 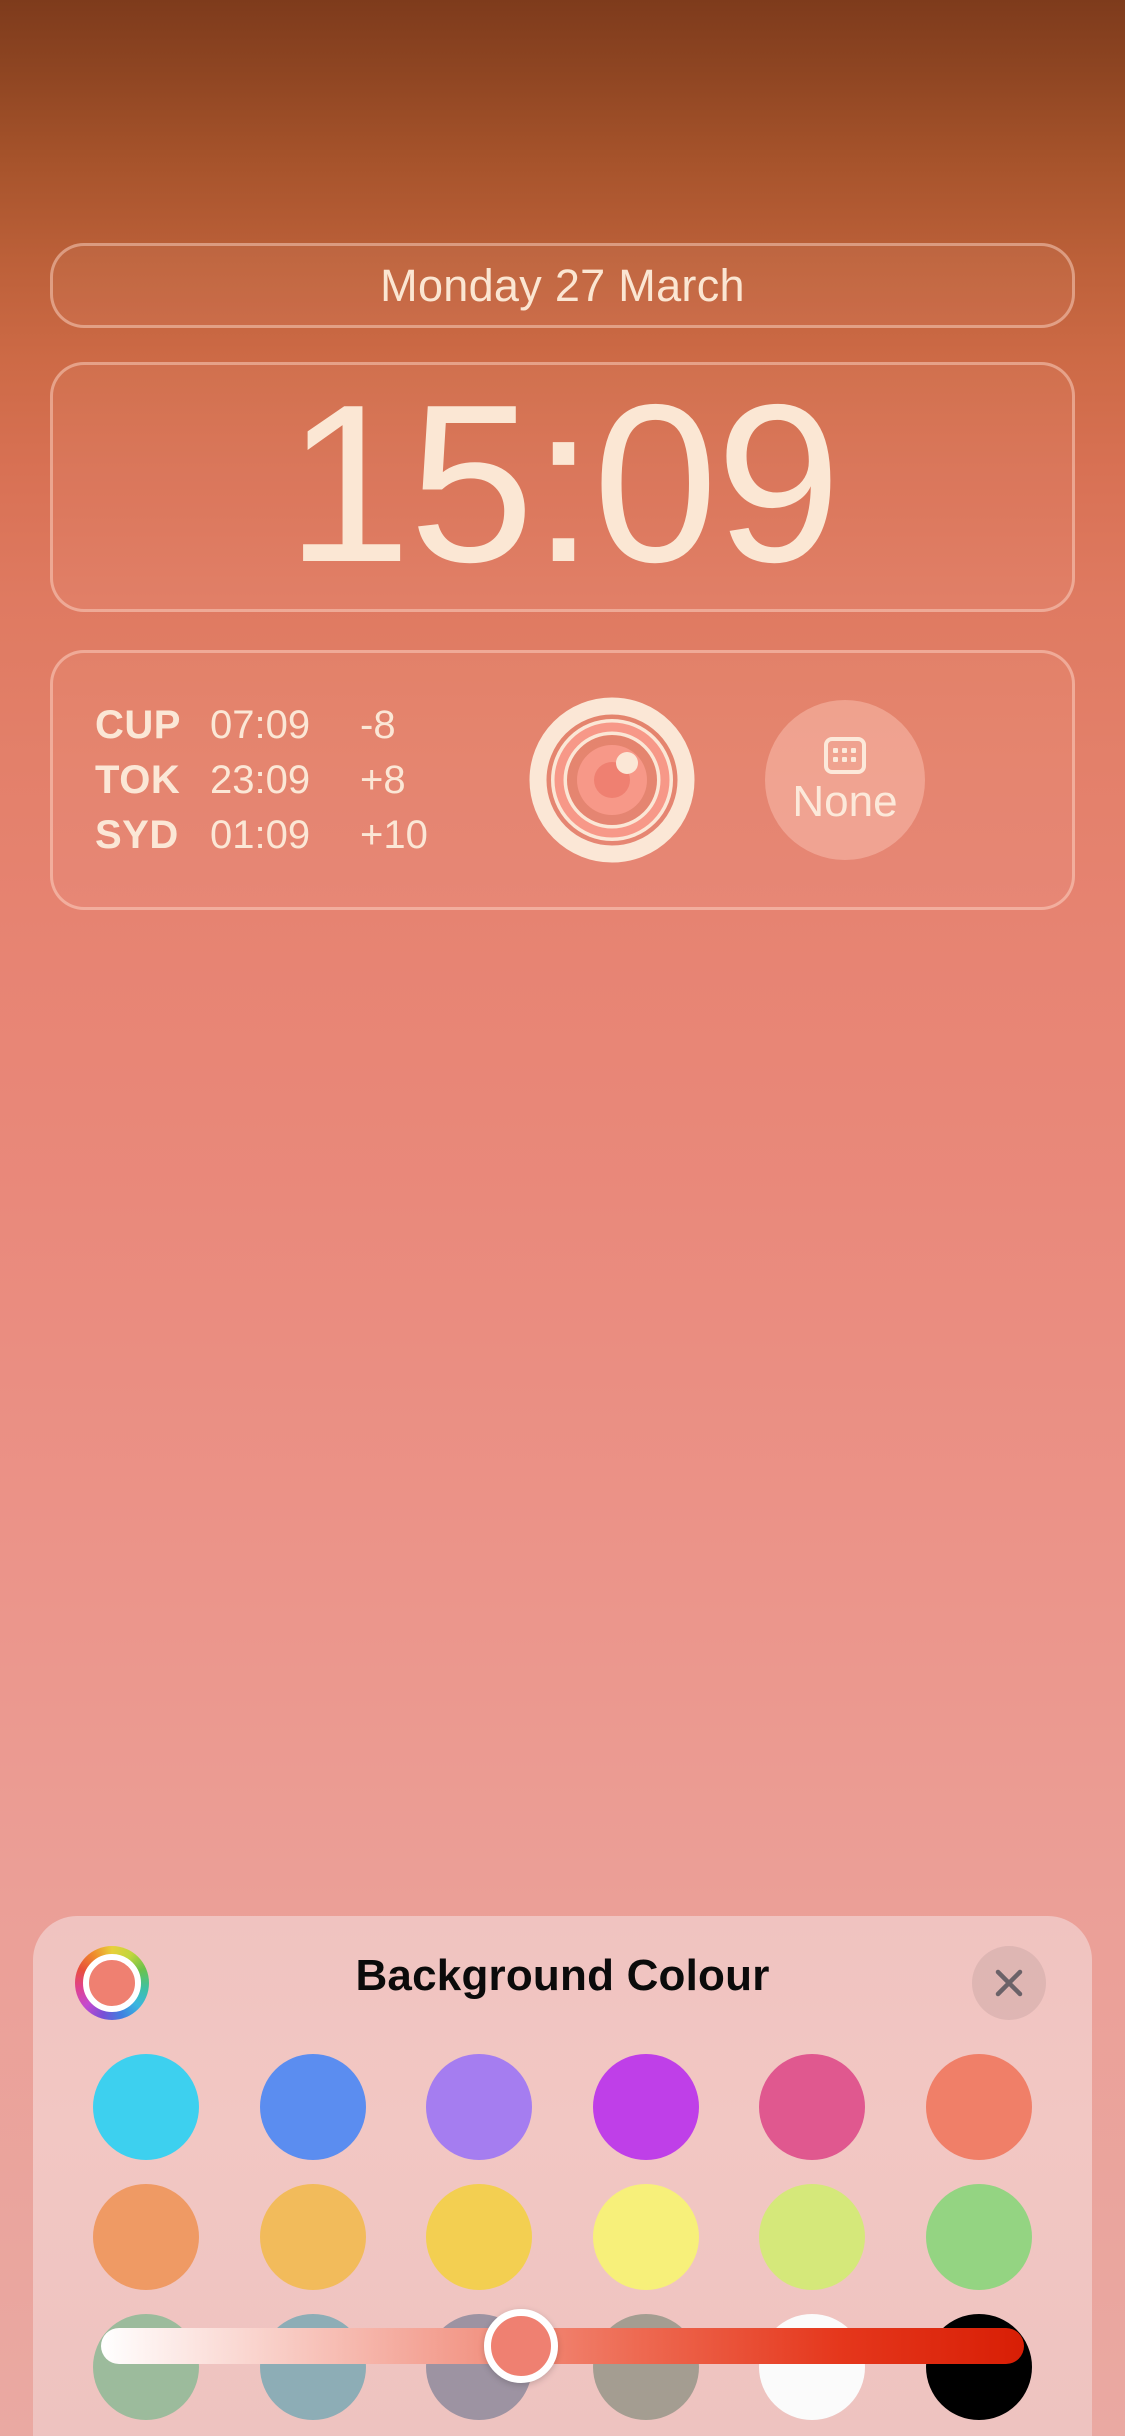 What do you see at coordinates (378, 724) in the screenshot?
I see `city-offset: -8` at bounding box center [378, 724].